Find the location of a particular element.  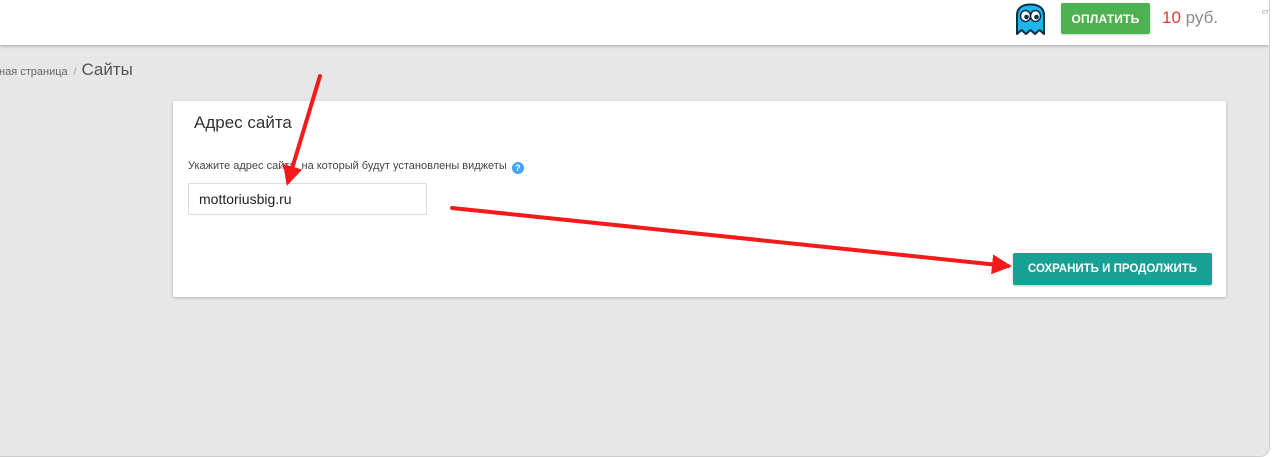

top-bar: ОПЛАТИТЬ 10 руб. ст is located at coordinates (634, 22).